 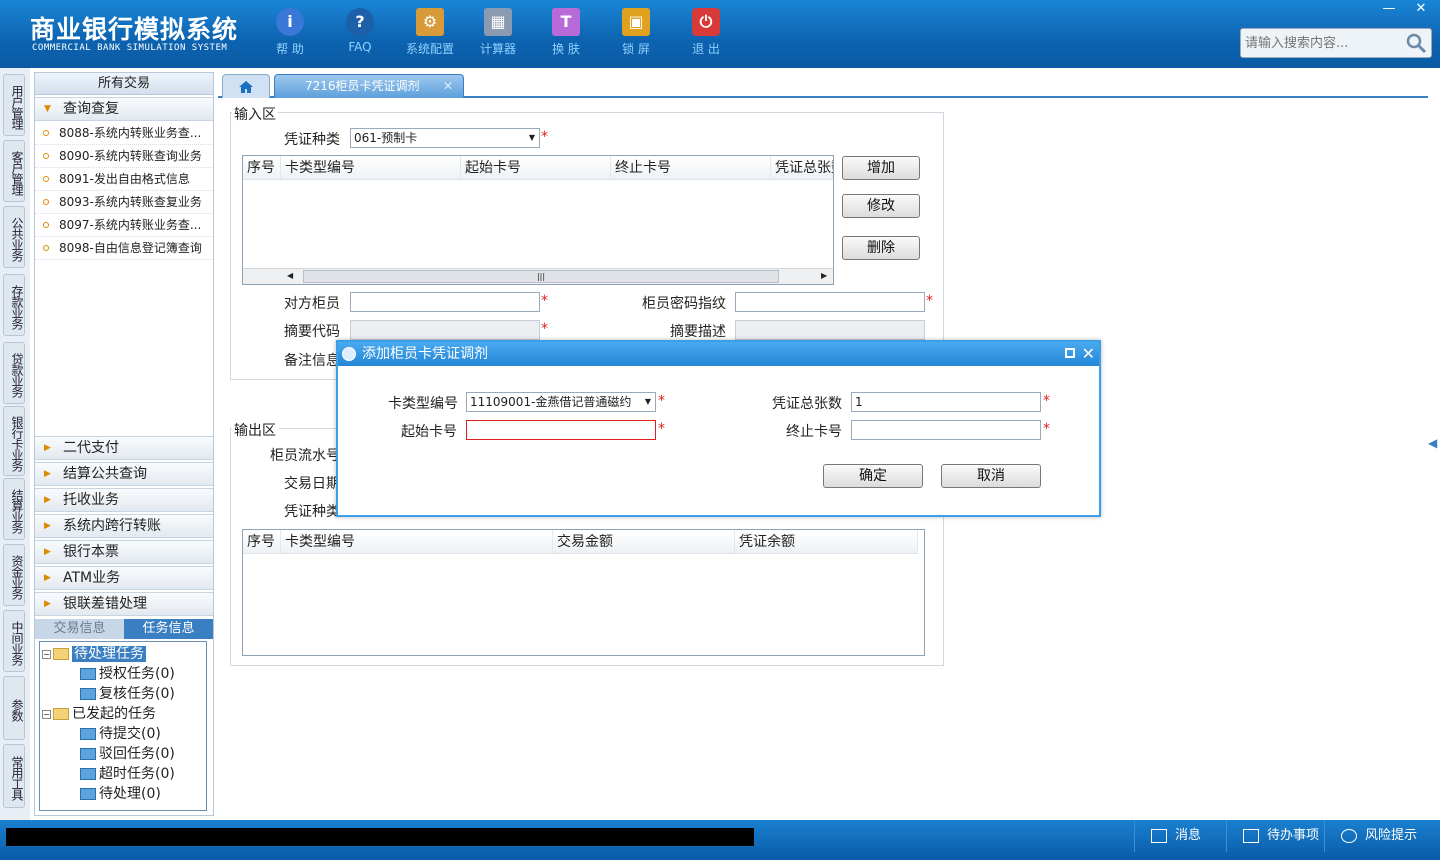 What do you see at coordinates (706, 22) in the screenshot?
I see `power-icon: ⏻` at bounding box center [706, 22].